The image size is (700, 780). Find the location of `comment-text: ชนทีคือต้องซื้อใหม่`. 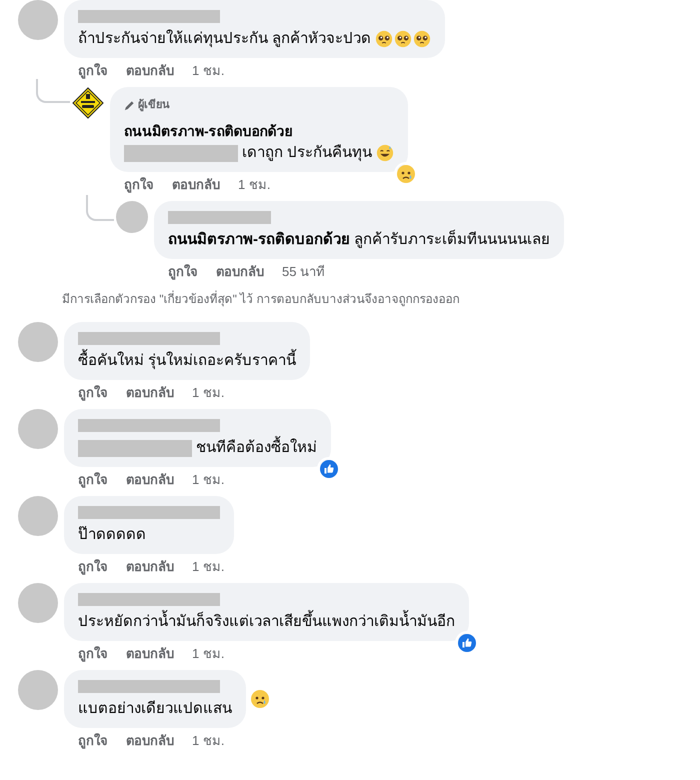

comment-text: ชนทีคือต้องซื้อใหม่ is located at coordinates (256, 448).